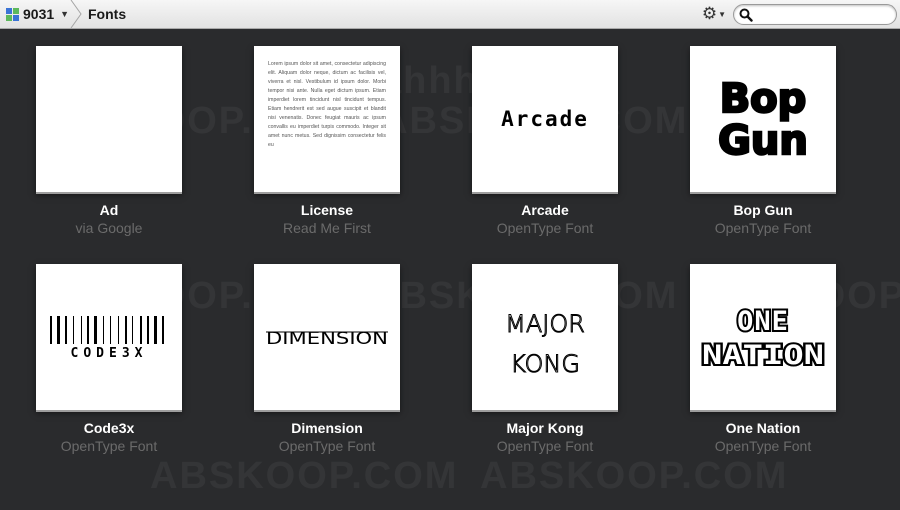 Image resolution: width=900 pixels, height=510 pixels. I want to click on file-thumbnail: Bop Gun, so click(763, 119).